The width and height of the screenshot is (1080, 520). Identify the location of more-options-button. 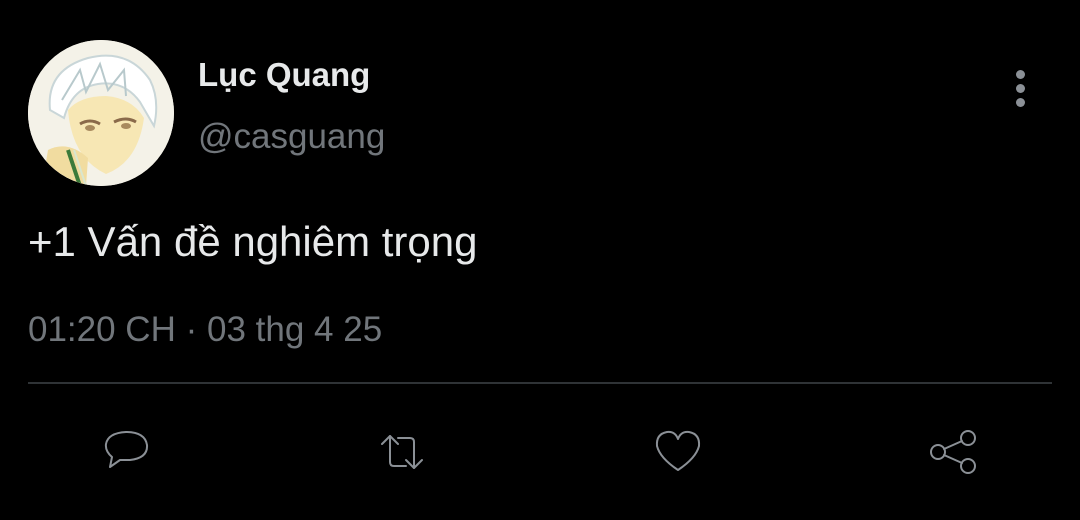
(1021, 88).